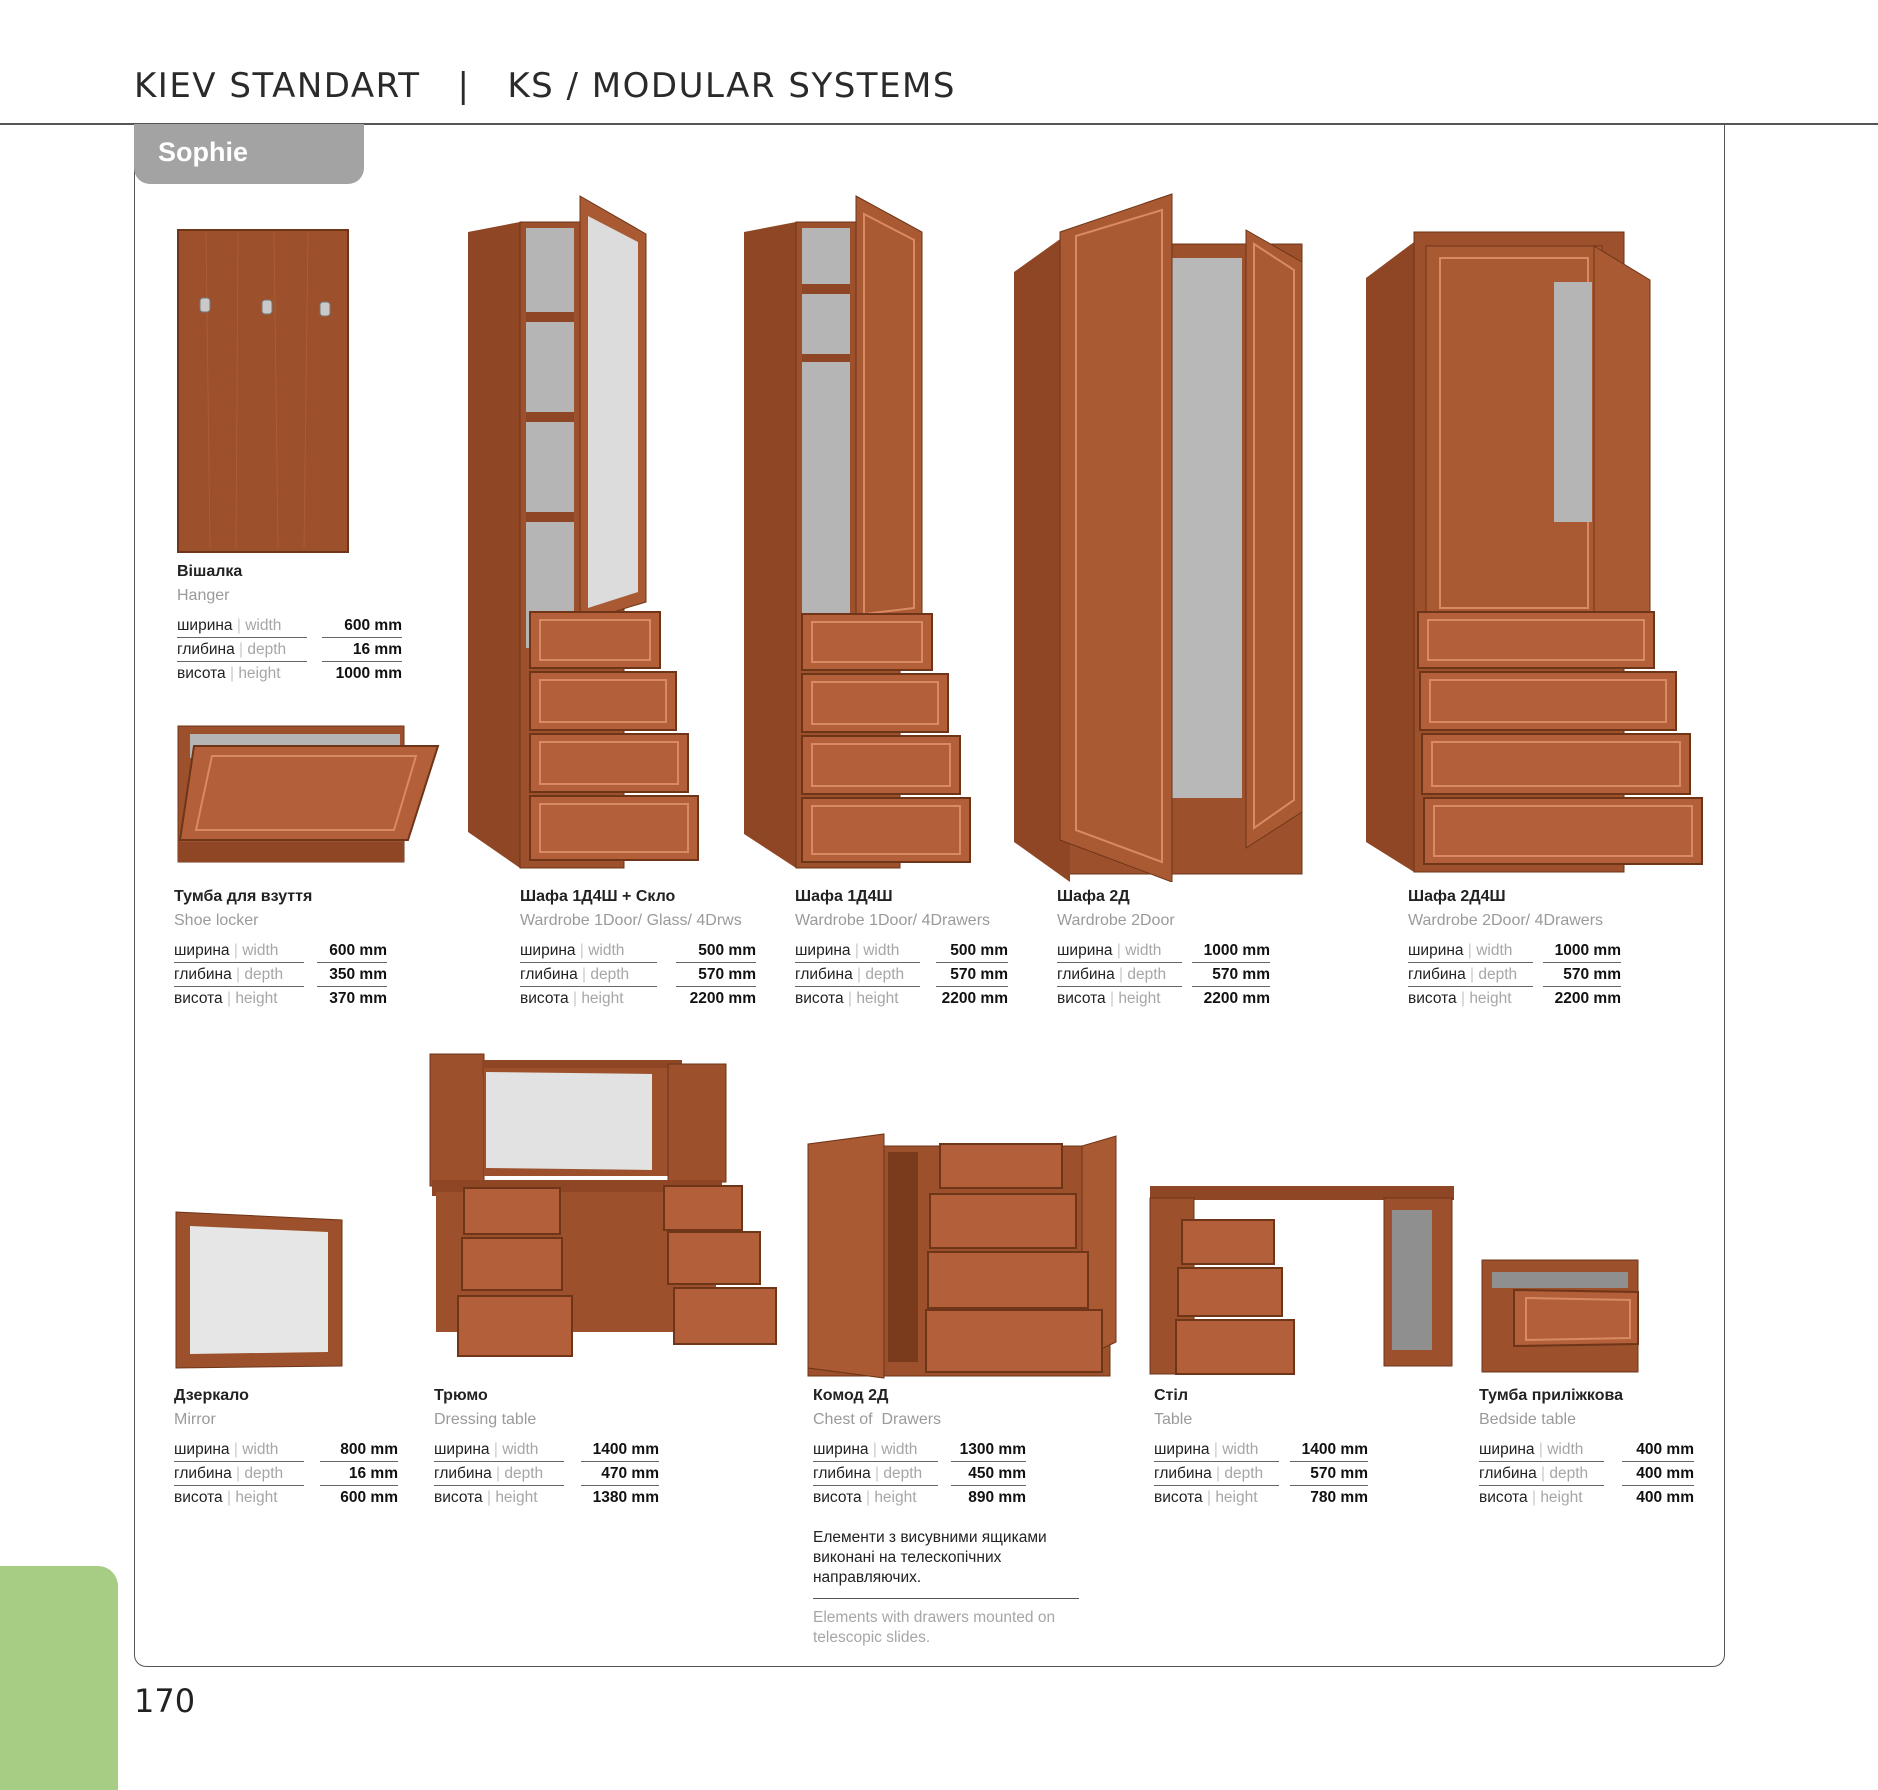 This screenshot has width=1878, height=1790. Describe the element at coordinates (259, 1290) in the screenshot. I see `mirror-image` at that location.